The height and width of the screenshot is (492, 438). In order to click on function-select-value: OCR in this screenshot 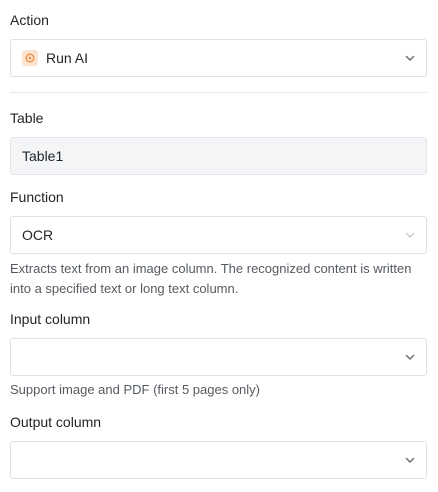, I will do `click(38, 235)`.